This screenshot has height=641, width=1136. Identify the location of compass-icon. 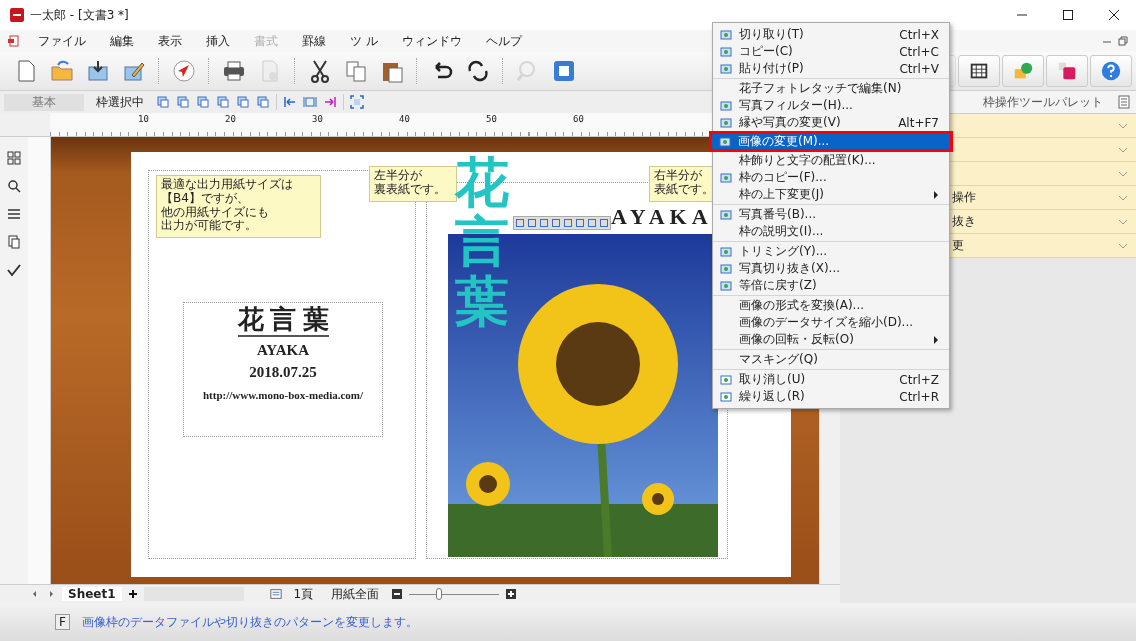
(184, 71).